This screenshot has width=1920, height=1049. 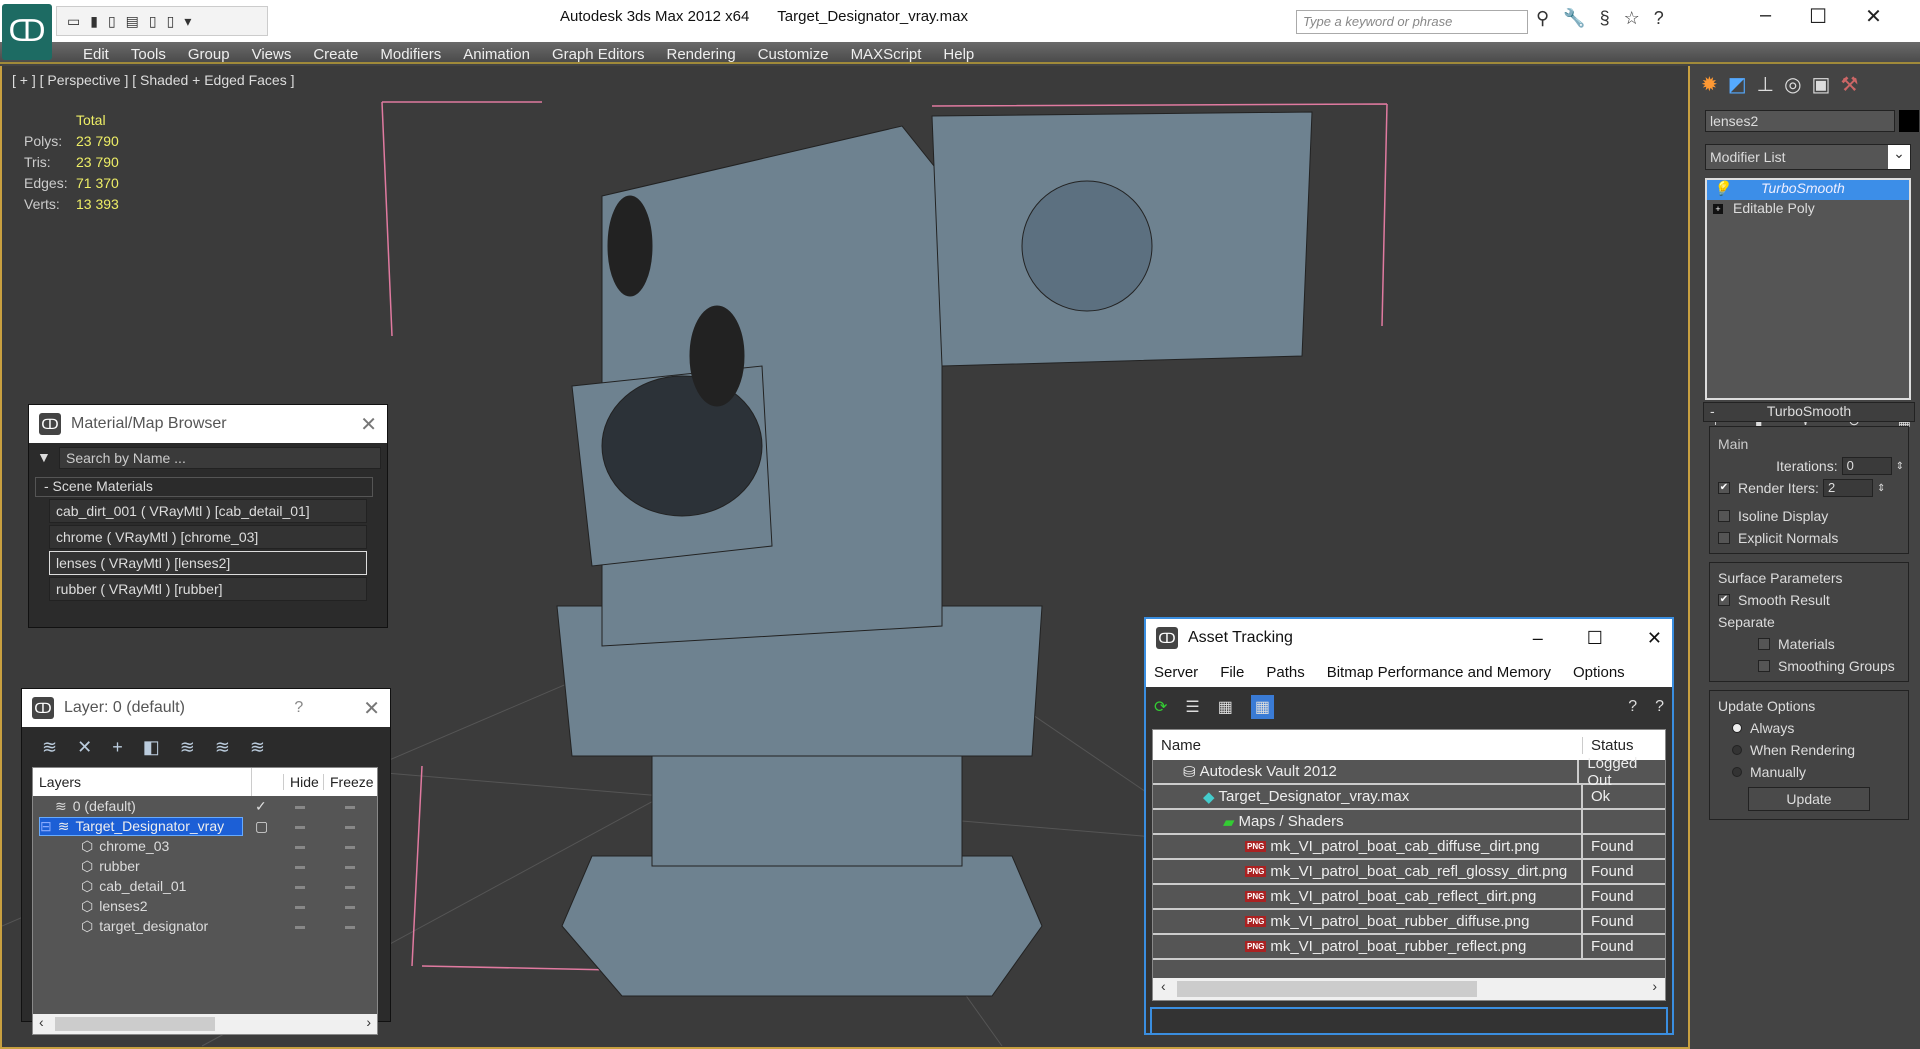 What do you see at coordinates (1659, 707) in the screenshot?
I see `context-help-icon: ?` at bounding box center [1659, 707].